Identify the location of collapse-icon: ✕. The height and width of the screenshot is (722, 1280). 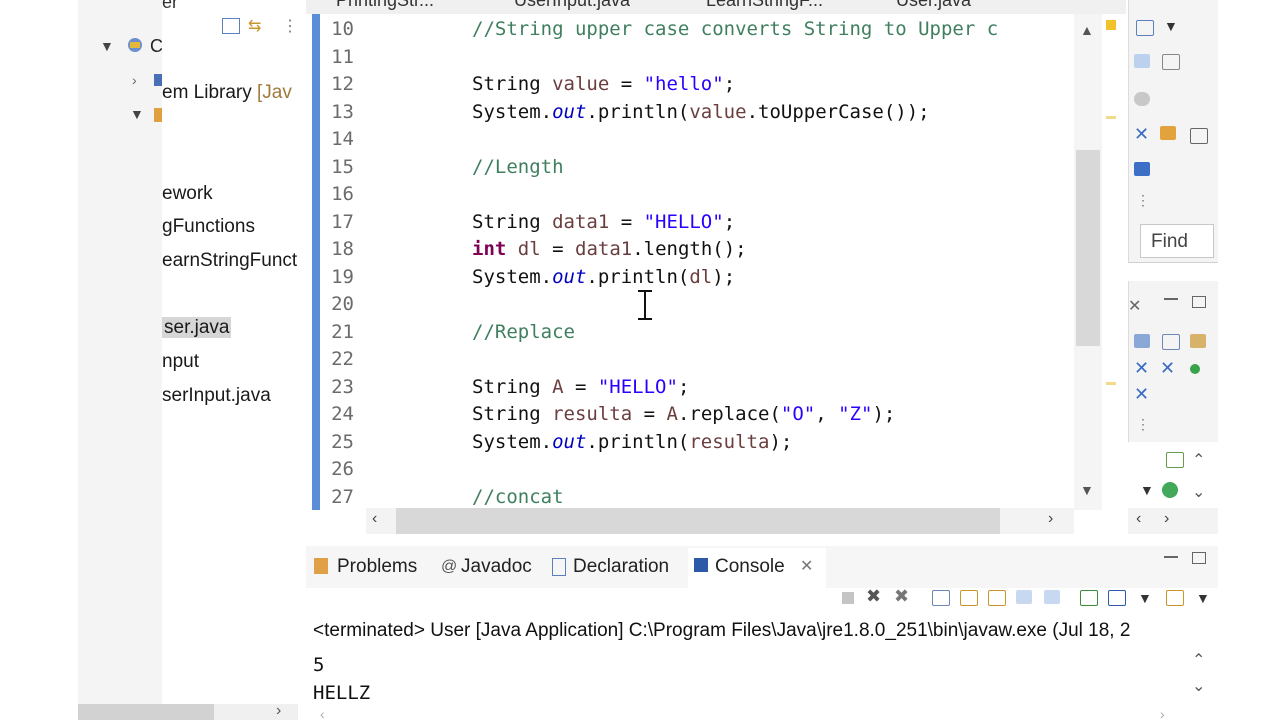
(1141, 134).